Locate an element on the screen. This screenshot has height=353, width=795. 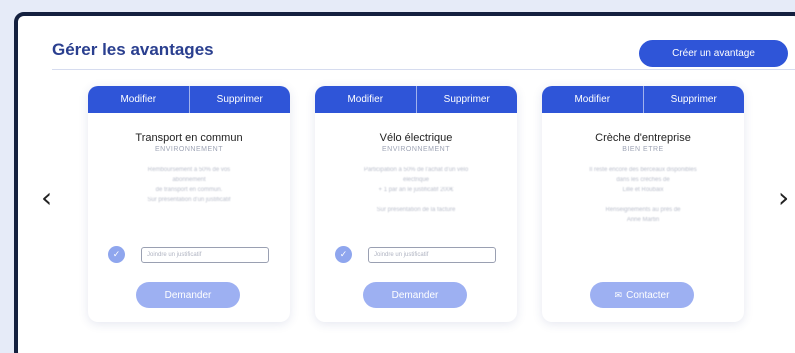
description-line: Lille et Roubaix is located at coordinates (643, 190).